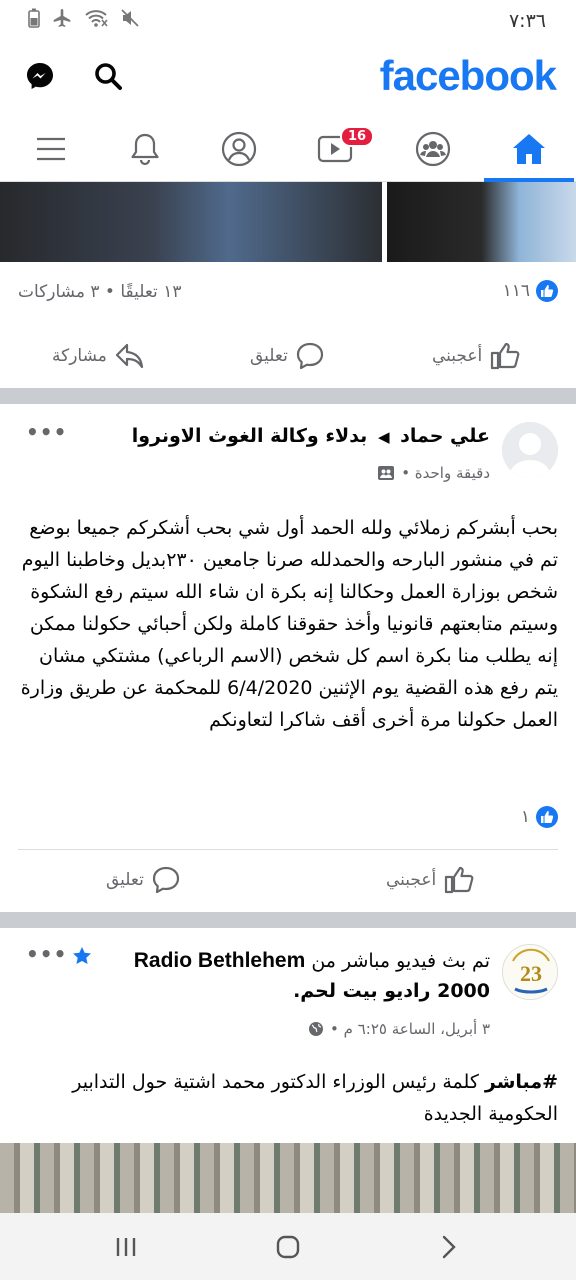  I want to click on live-prefix: تم بث فيديو مباشر من, so click(400, 961).